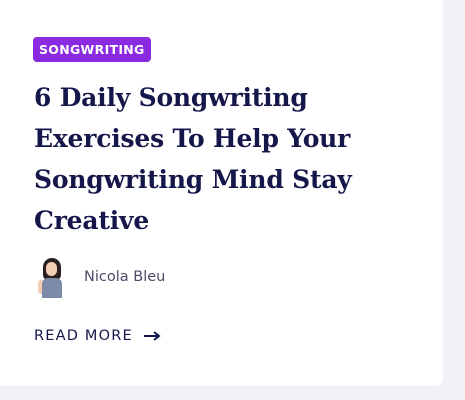  Describe the element at coordinates (83, 336) in the screenshot. I see `read-more-label: READ MORE` at that location.